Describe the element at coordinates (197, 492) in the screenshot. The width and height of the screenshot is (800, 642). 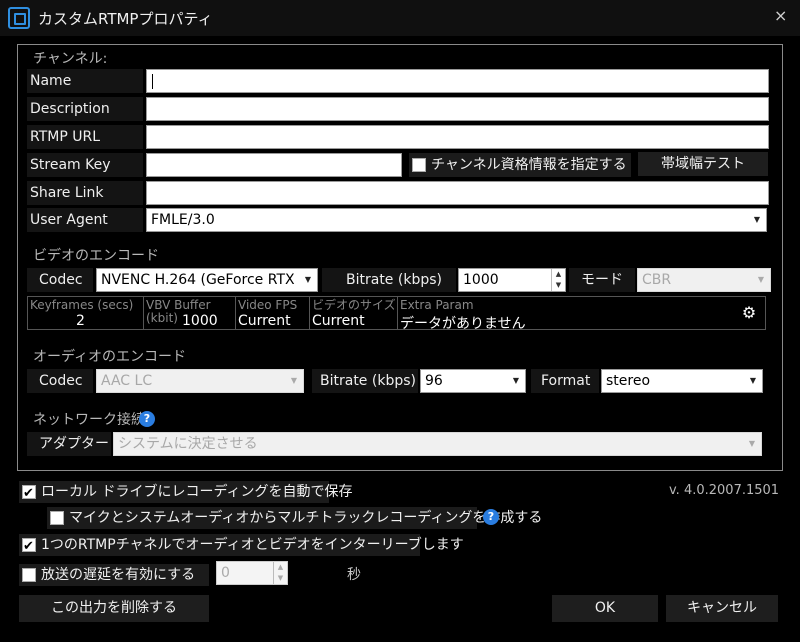
I see `autosave-label: ローカル ドライブにレコーディングを自動で保存` at that location.